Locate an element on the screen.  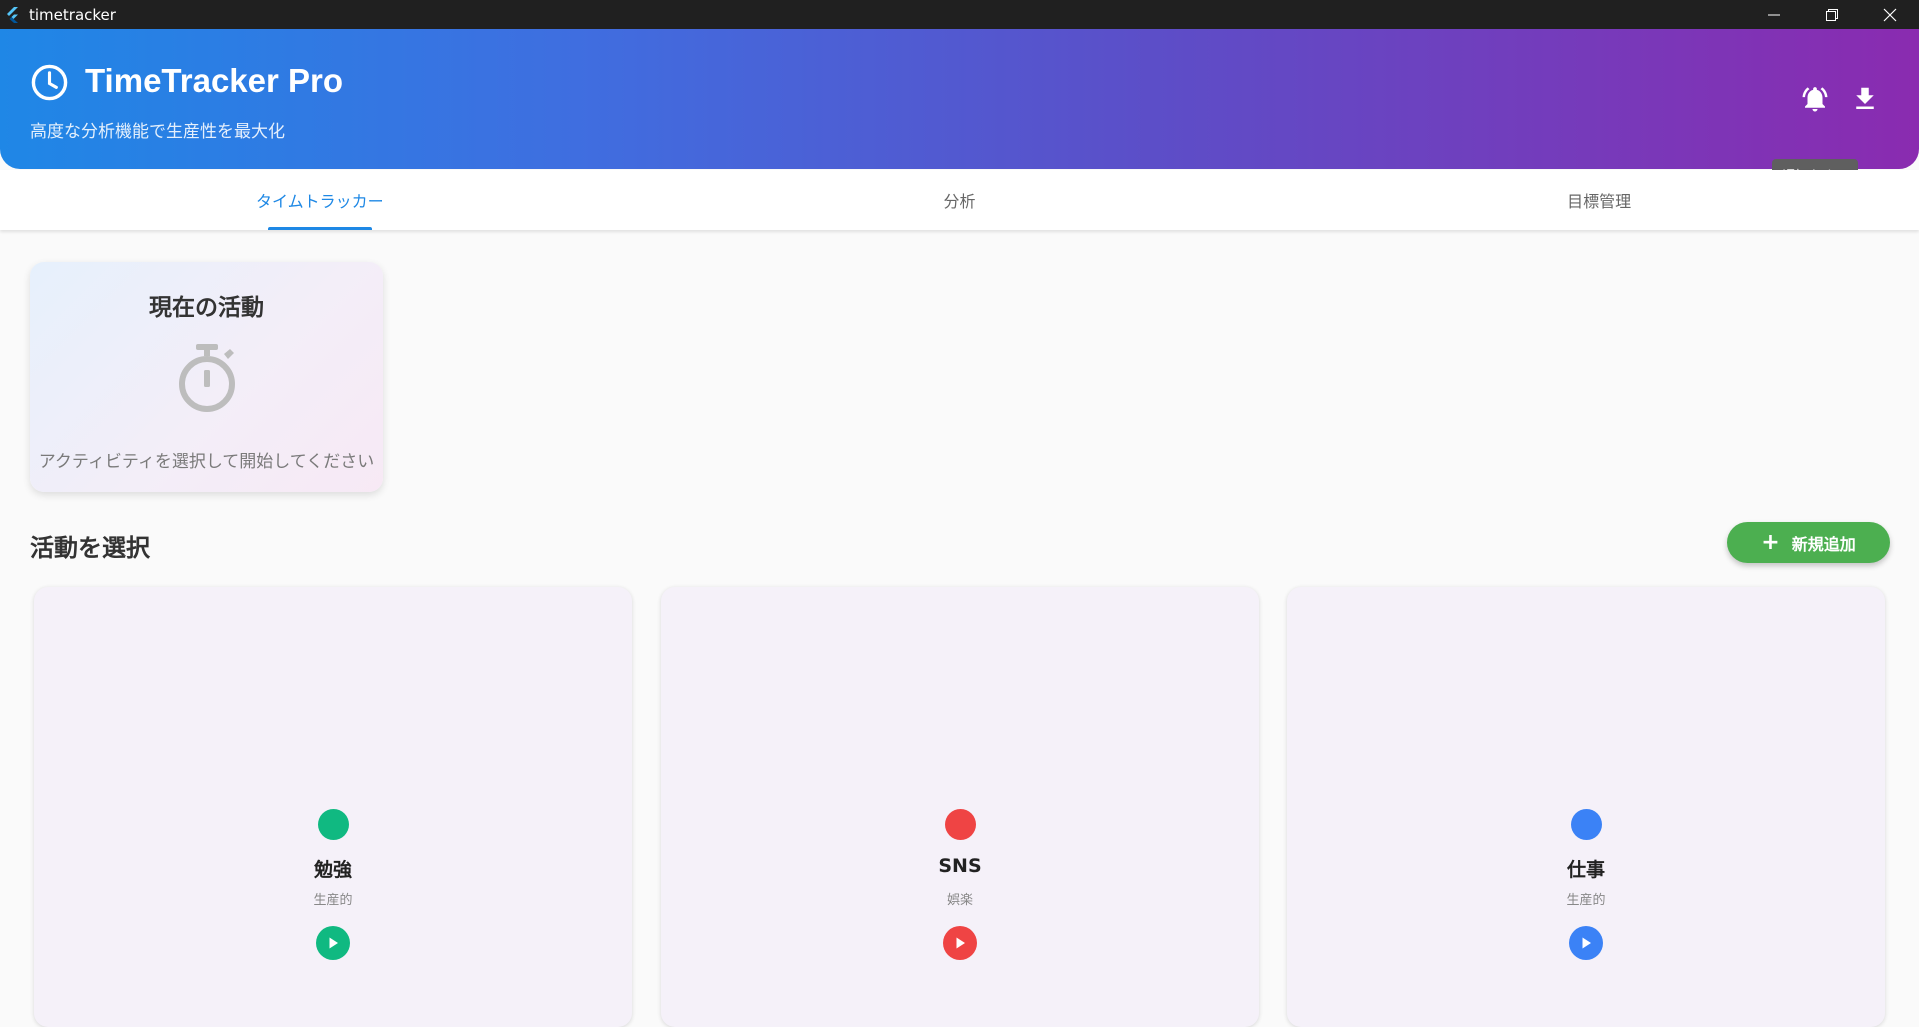
minimize-button is located at coordinates (1774, 14).